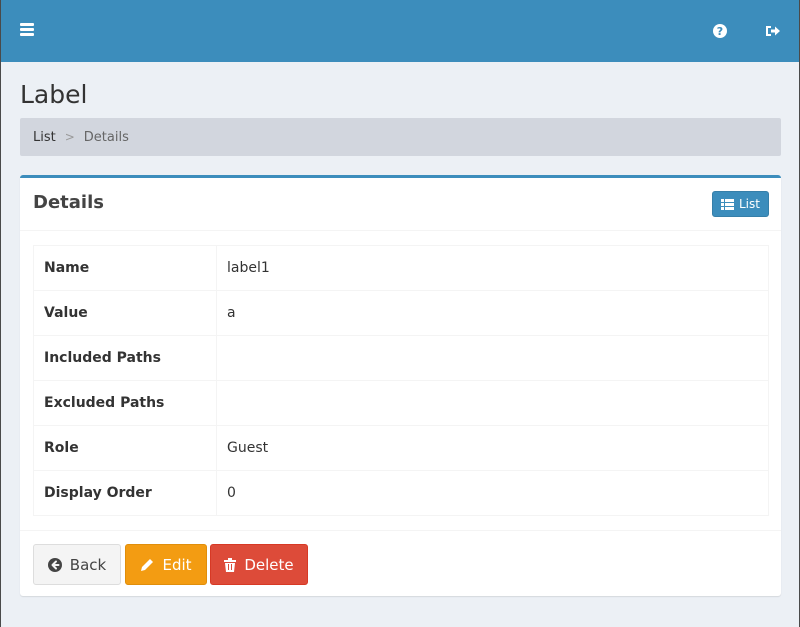  I want to click on field-label: Included Paths, so click(125, 358).